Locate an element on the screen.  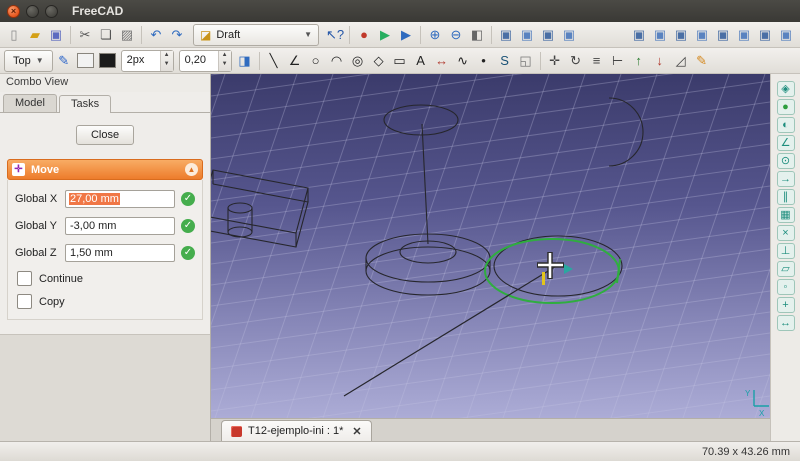
macro-execute-icon: ▶ is located at coordinates (385, 35).